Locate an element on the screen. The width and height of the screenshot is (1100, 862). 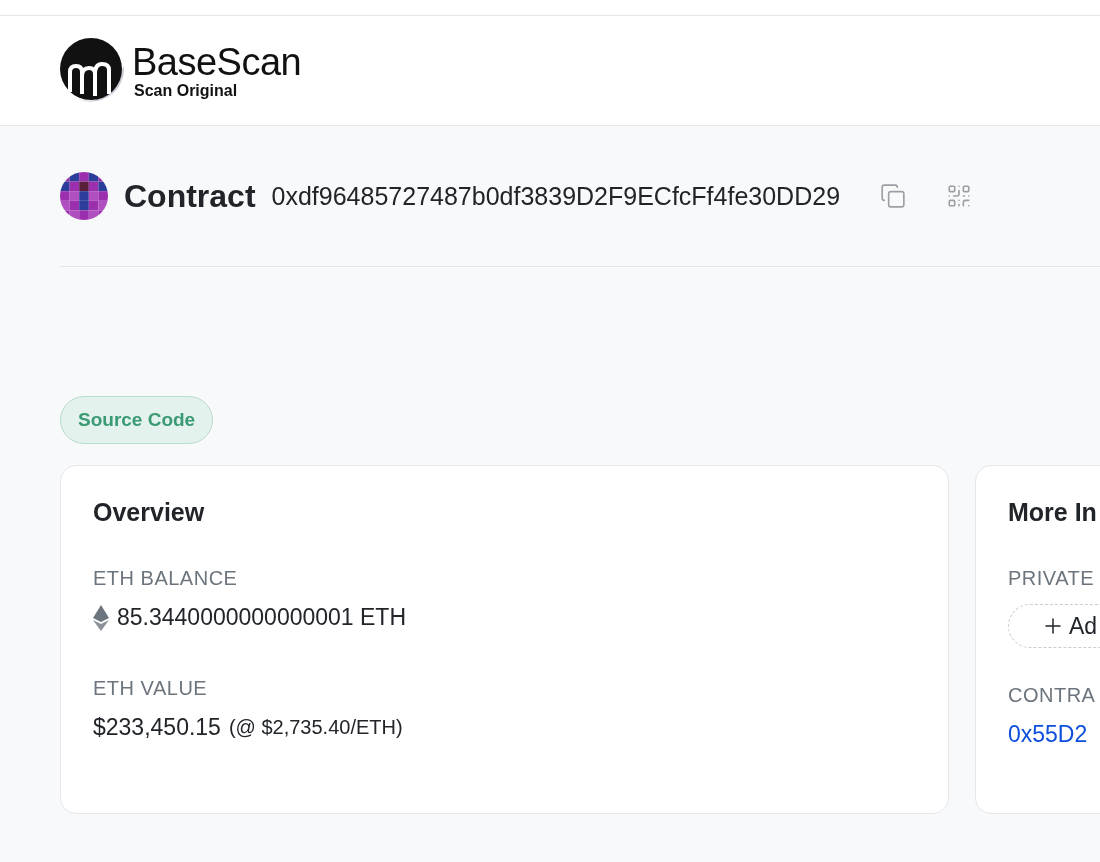
copy-icon is located at coordinates (893, 196).